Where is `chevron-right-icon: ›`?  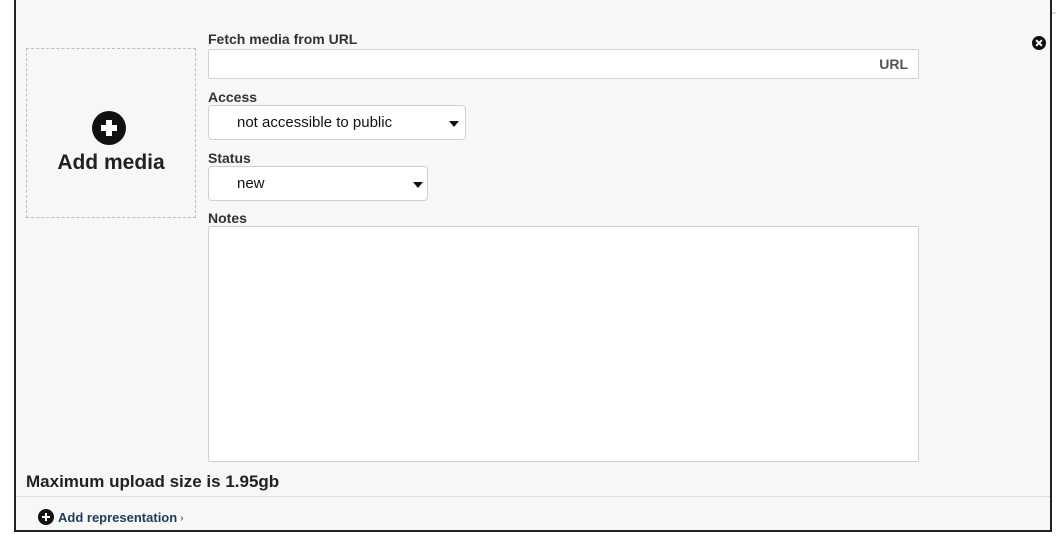 chevron-right-icon: › is located at coordinates (182, 518).